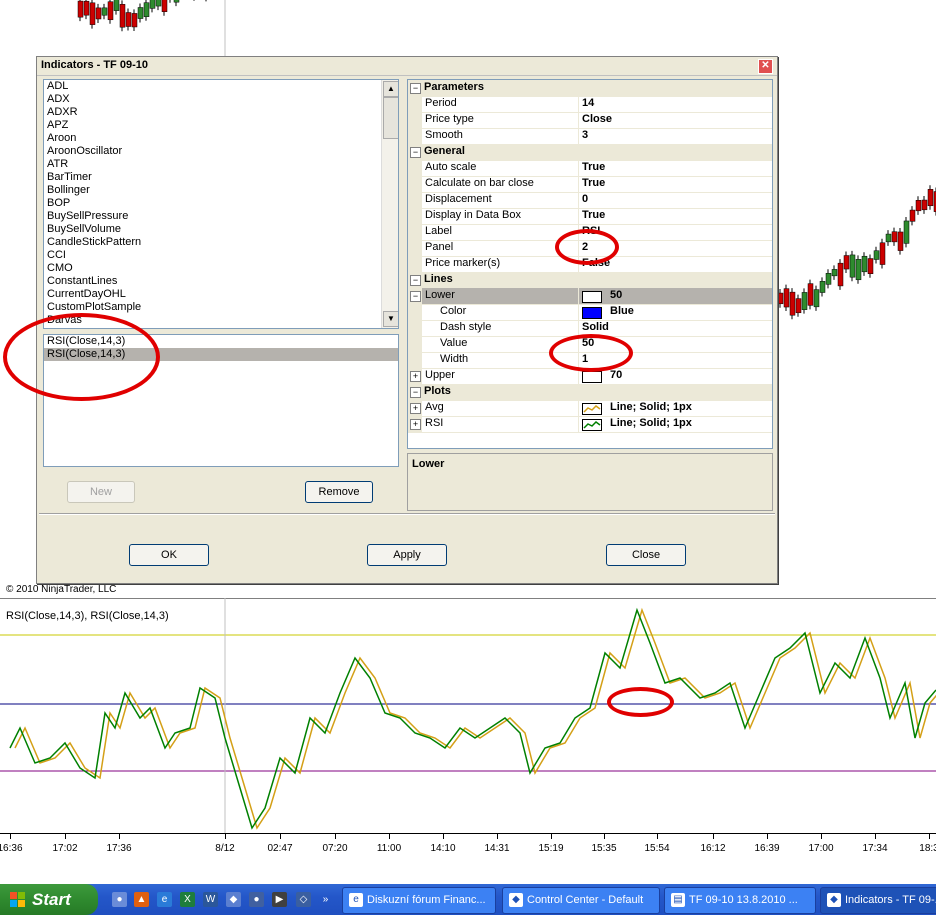 This screenshot has height=915, width=936. What do you see at coordinates (390, 118) in the screenshot?
I see `scroll-thumb` at bounding box center [390, 118].